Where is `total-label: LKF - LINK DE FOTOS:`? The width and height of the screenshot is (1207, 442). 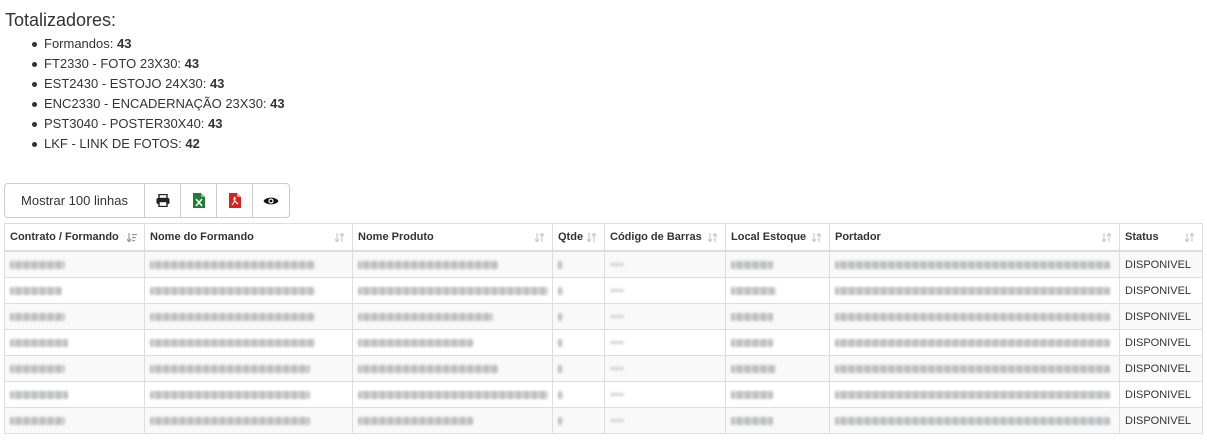
total-label: LKF - LINK DE FOTOS: is located at coordinates (115, 143).